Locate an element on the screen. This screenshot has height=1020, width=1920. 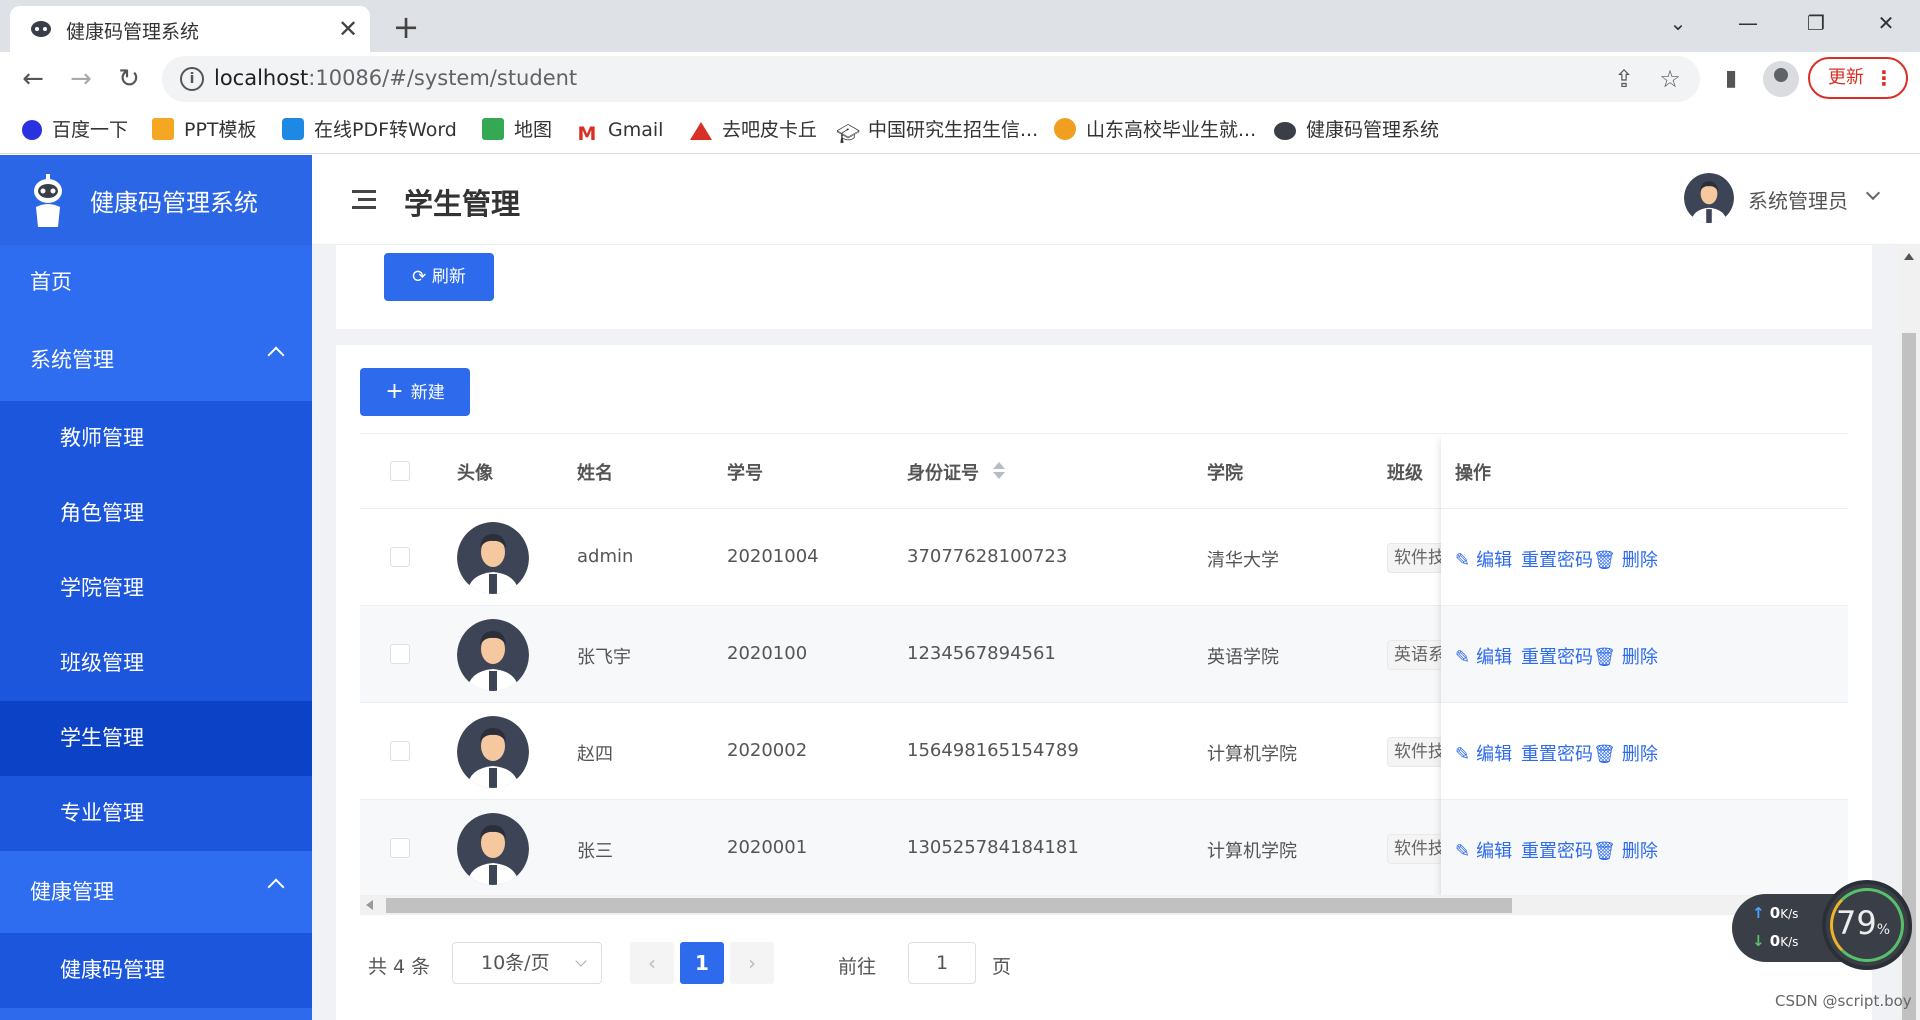
refresh-button: ⟳ 刷新 is located at coordinates (439, 277).